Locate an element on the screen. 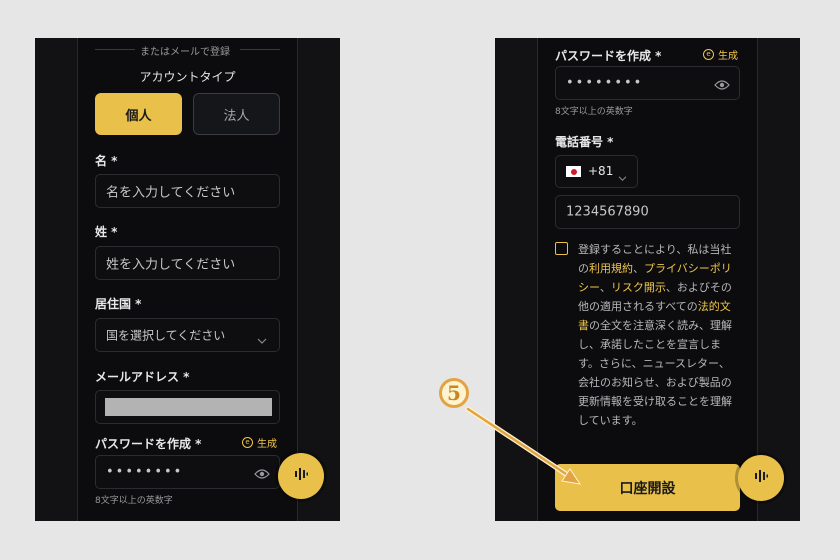  voice-assist-button-right is located at coordinates (761, 478).